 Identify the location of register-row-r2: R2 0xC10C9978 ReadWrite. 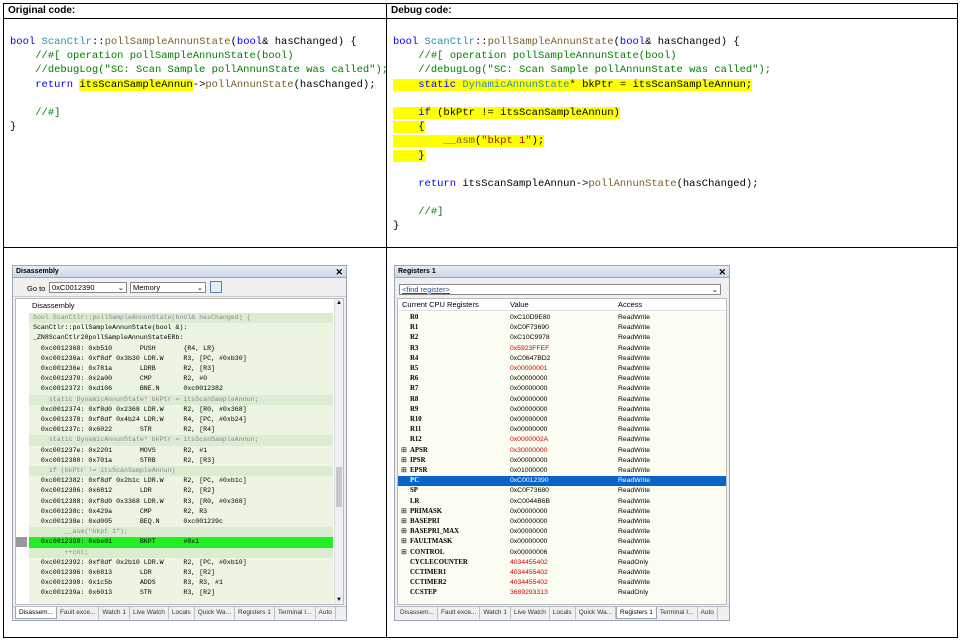
(562, 338).